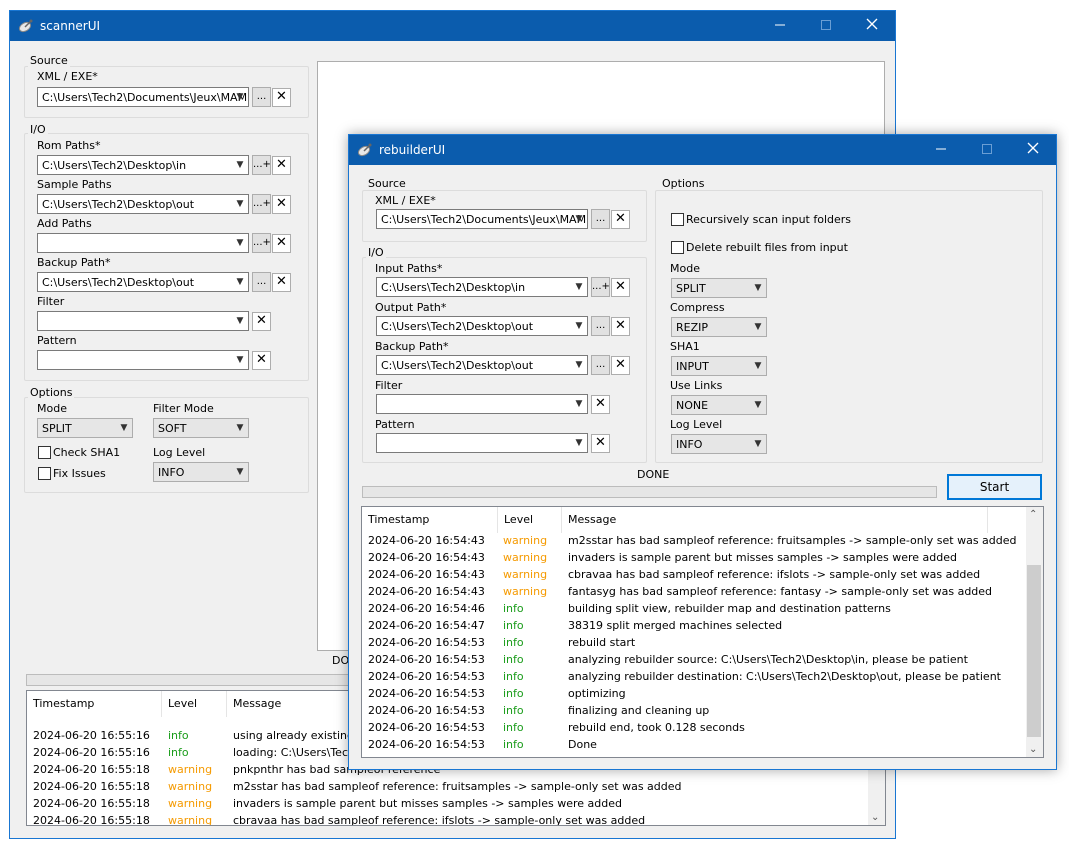 This screenshot has height=850, width=1069. What do you see at coordinates (620, 287) in the screenshot?
I see `input-paths-clear-button: ✕` at bounding box center [620, 287].